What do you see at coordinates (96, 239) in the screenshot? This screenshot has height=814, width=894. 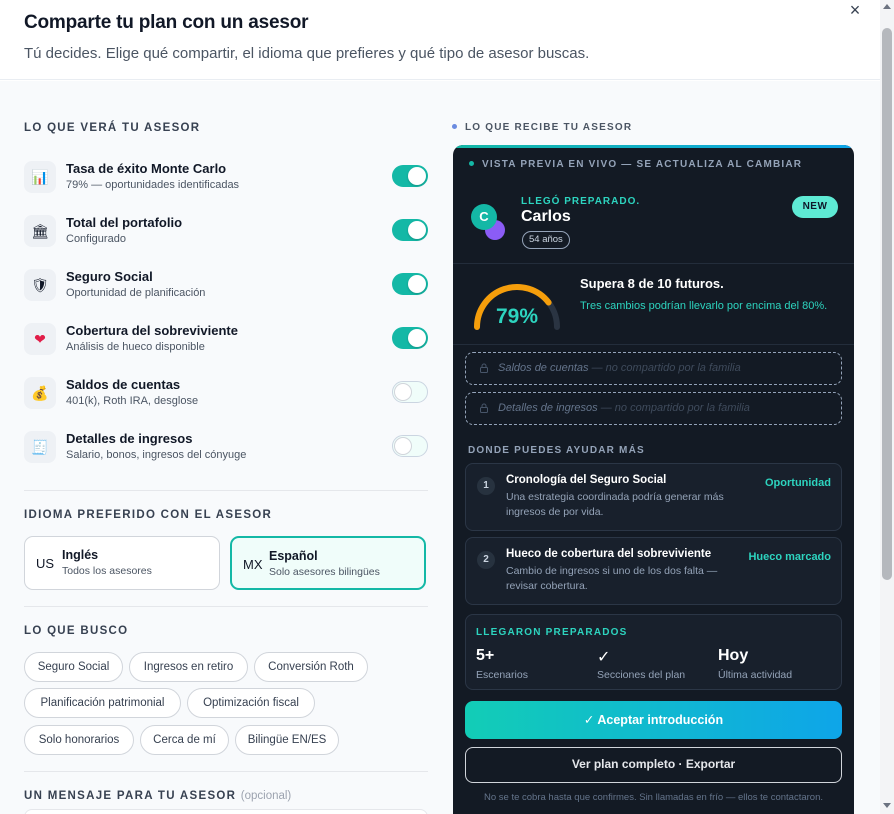 I see `share-item-desc: Configurado` at bounding box center [96, 239].